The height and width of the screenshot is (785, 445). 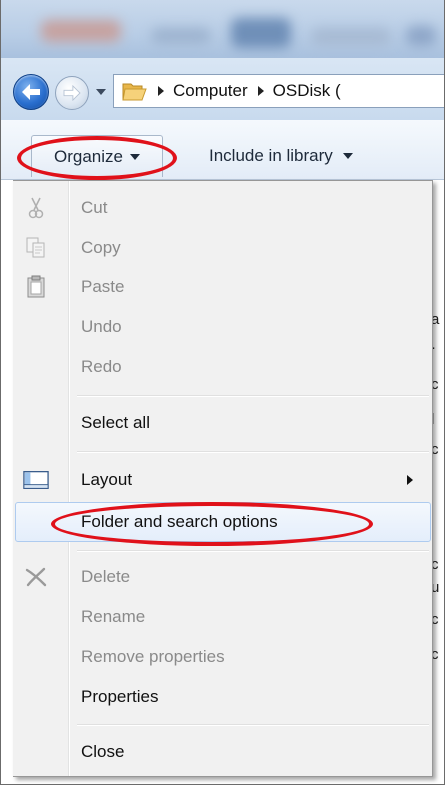 I want to click on layout-pane-icon, so click(x=36, y=480).